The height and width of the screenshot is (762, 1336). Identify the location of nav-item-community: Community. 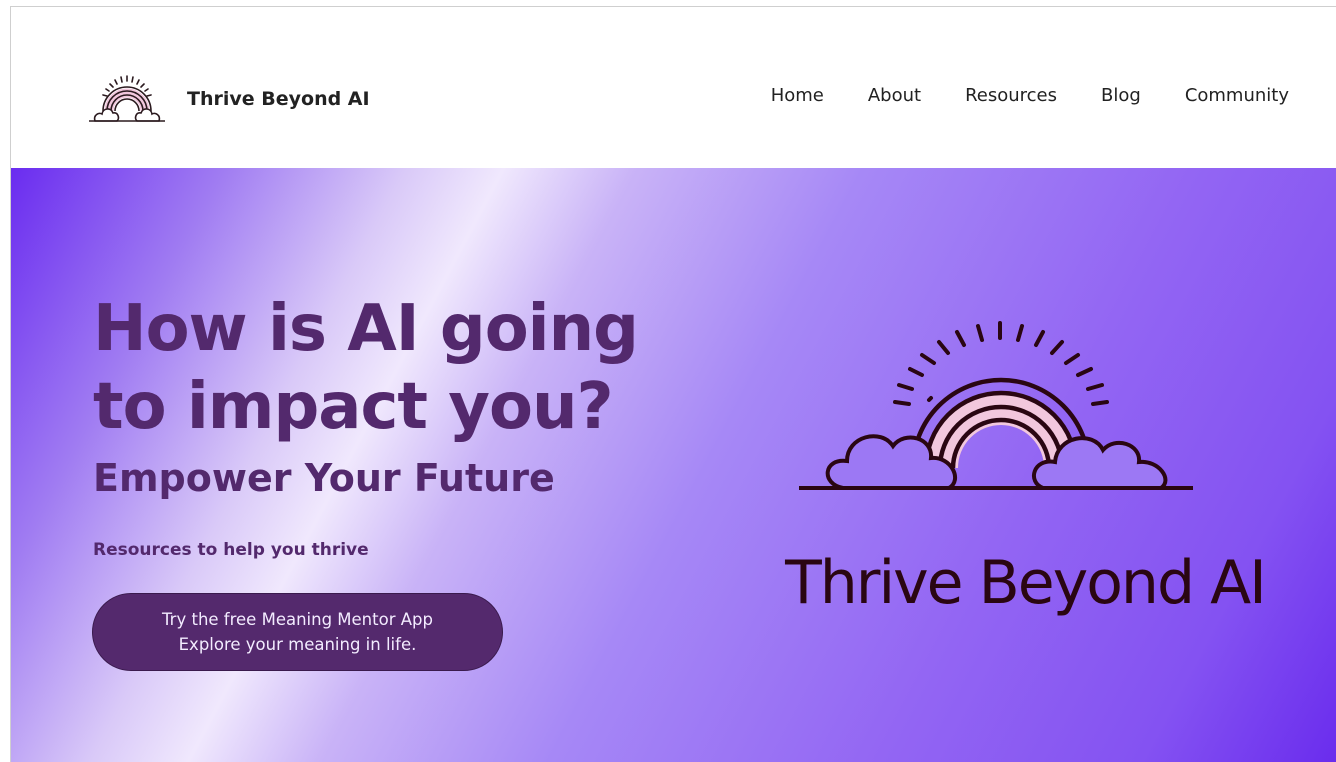
(1237, 95).